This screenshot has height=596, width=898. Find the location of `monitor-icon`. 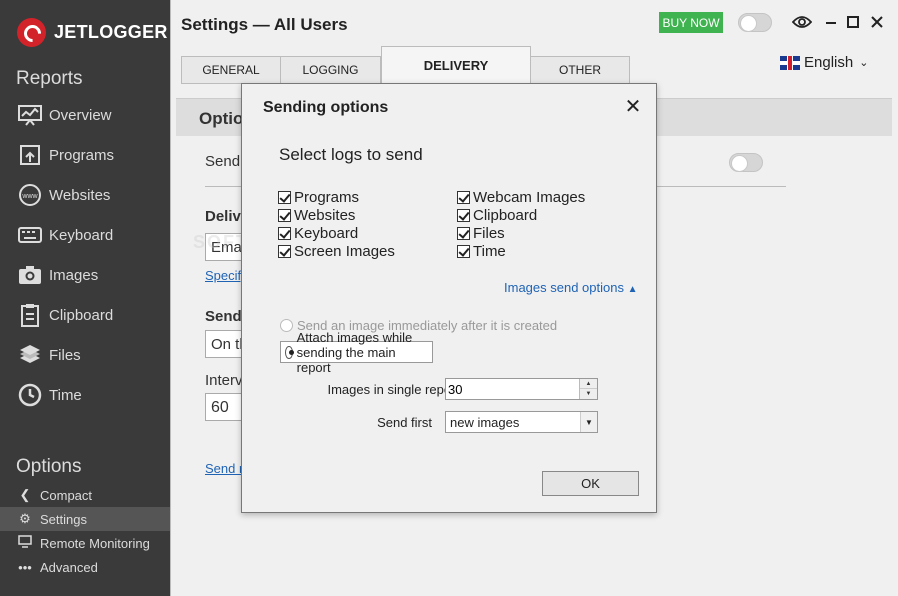

monitor-icon is located at coordinates (25, 543).